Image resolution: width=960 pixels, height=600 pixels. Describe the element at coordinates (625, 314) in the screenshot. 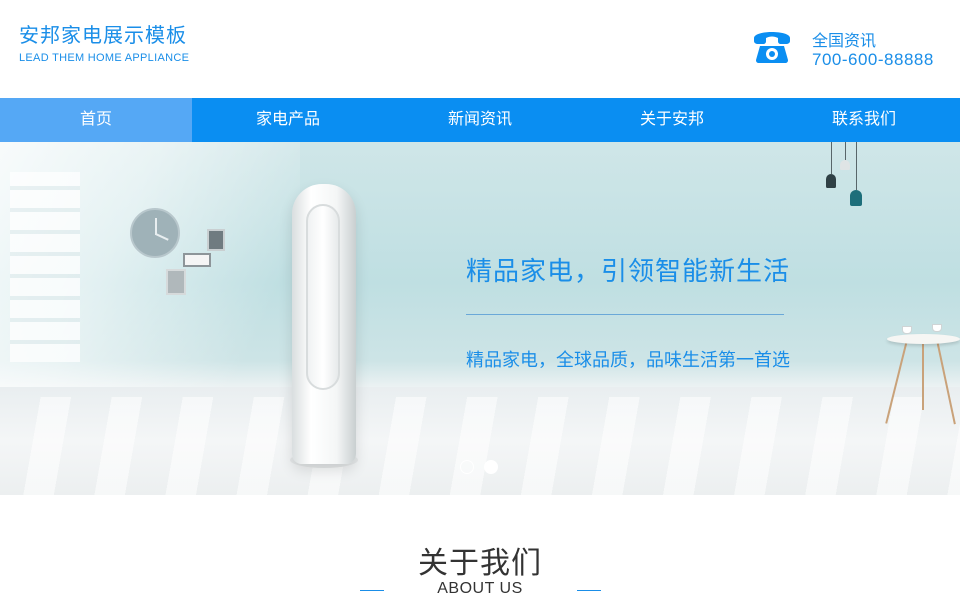

I see `banner-divider` at that location.